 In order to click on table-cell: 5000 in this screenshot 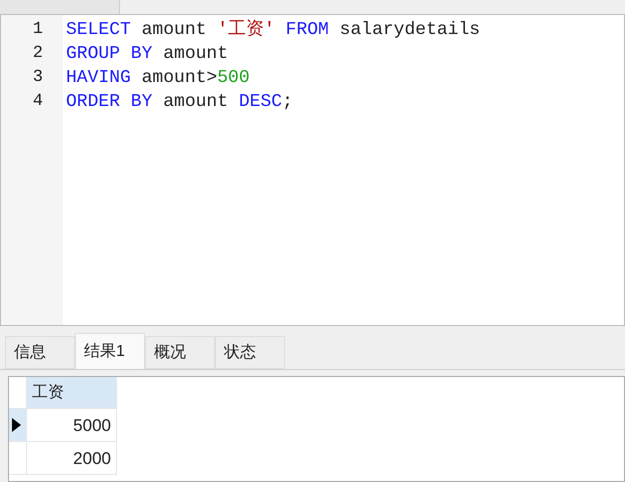, I will do `click(72, 425)`.